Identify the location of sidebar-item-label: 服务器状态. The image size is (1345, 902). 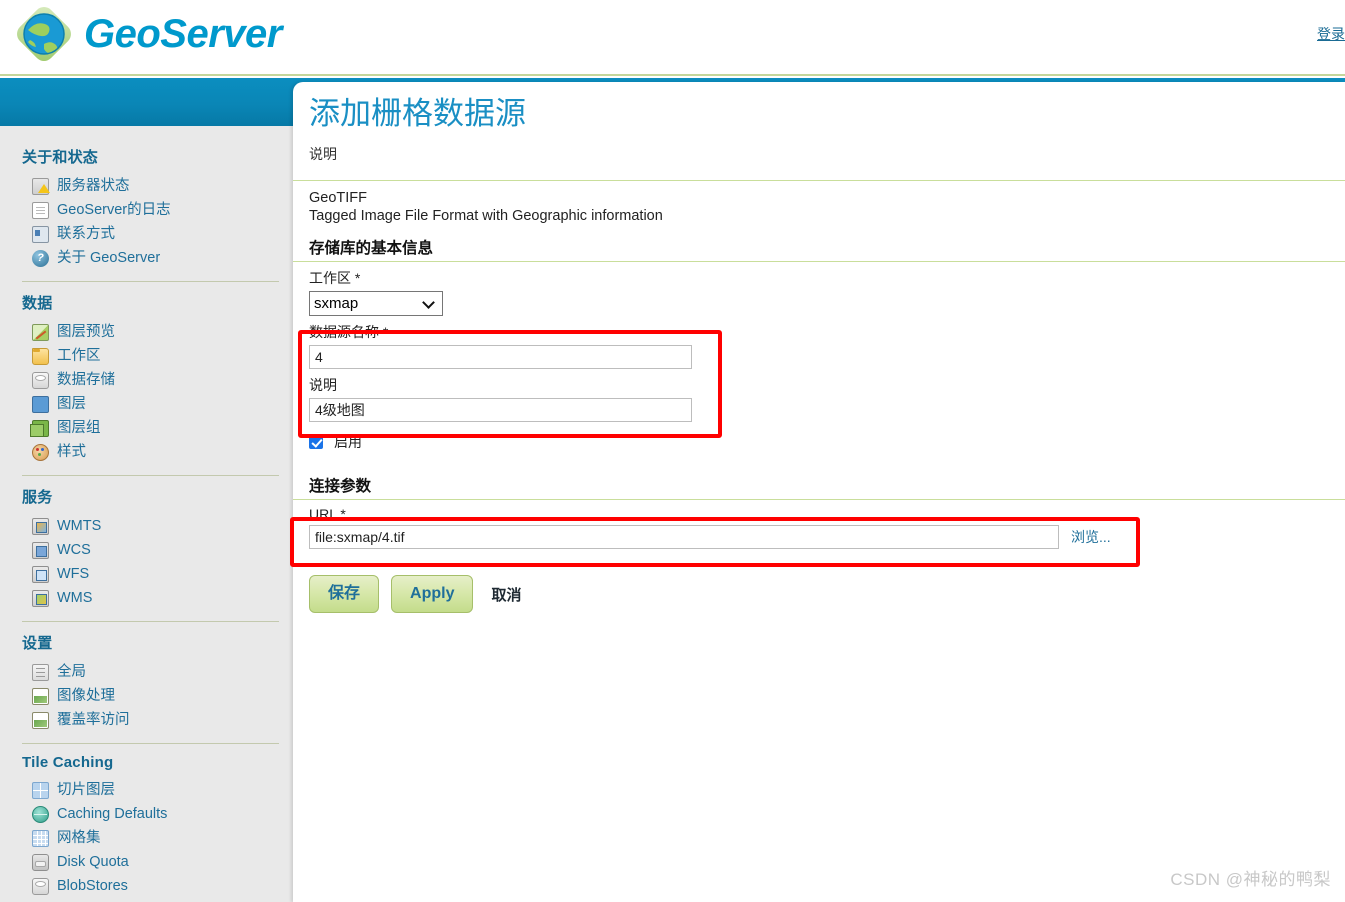
(93, 186).